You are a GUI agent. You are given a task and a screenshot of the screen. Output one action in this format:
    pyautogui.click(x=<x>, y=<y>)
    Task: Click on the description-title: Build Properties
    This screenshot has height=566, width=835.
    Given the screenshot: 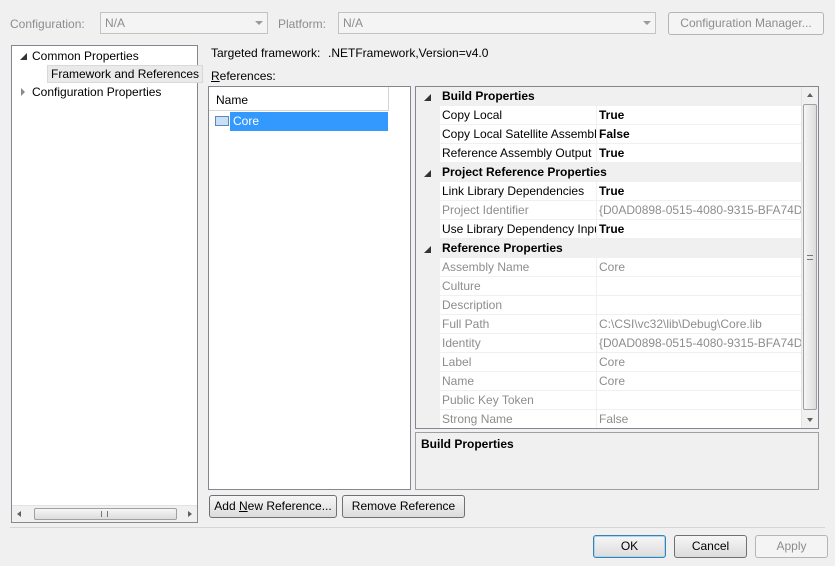 What is the action you would take?
    pyautogui.click(x=467, y=444)
    